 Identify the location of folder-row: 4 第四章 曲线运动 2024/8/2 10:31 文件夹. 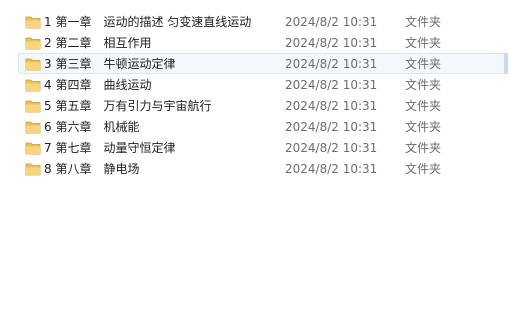
(263, 84).